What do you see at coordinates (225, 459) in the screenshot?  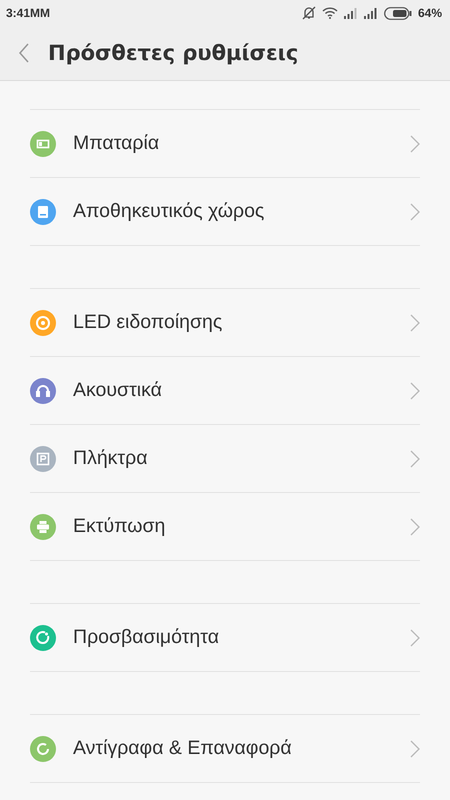 I see `settings-item: Πλήκτρα` at bounding box center [225, 459].